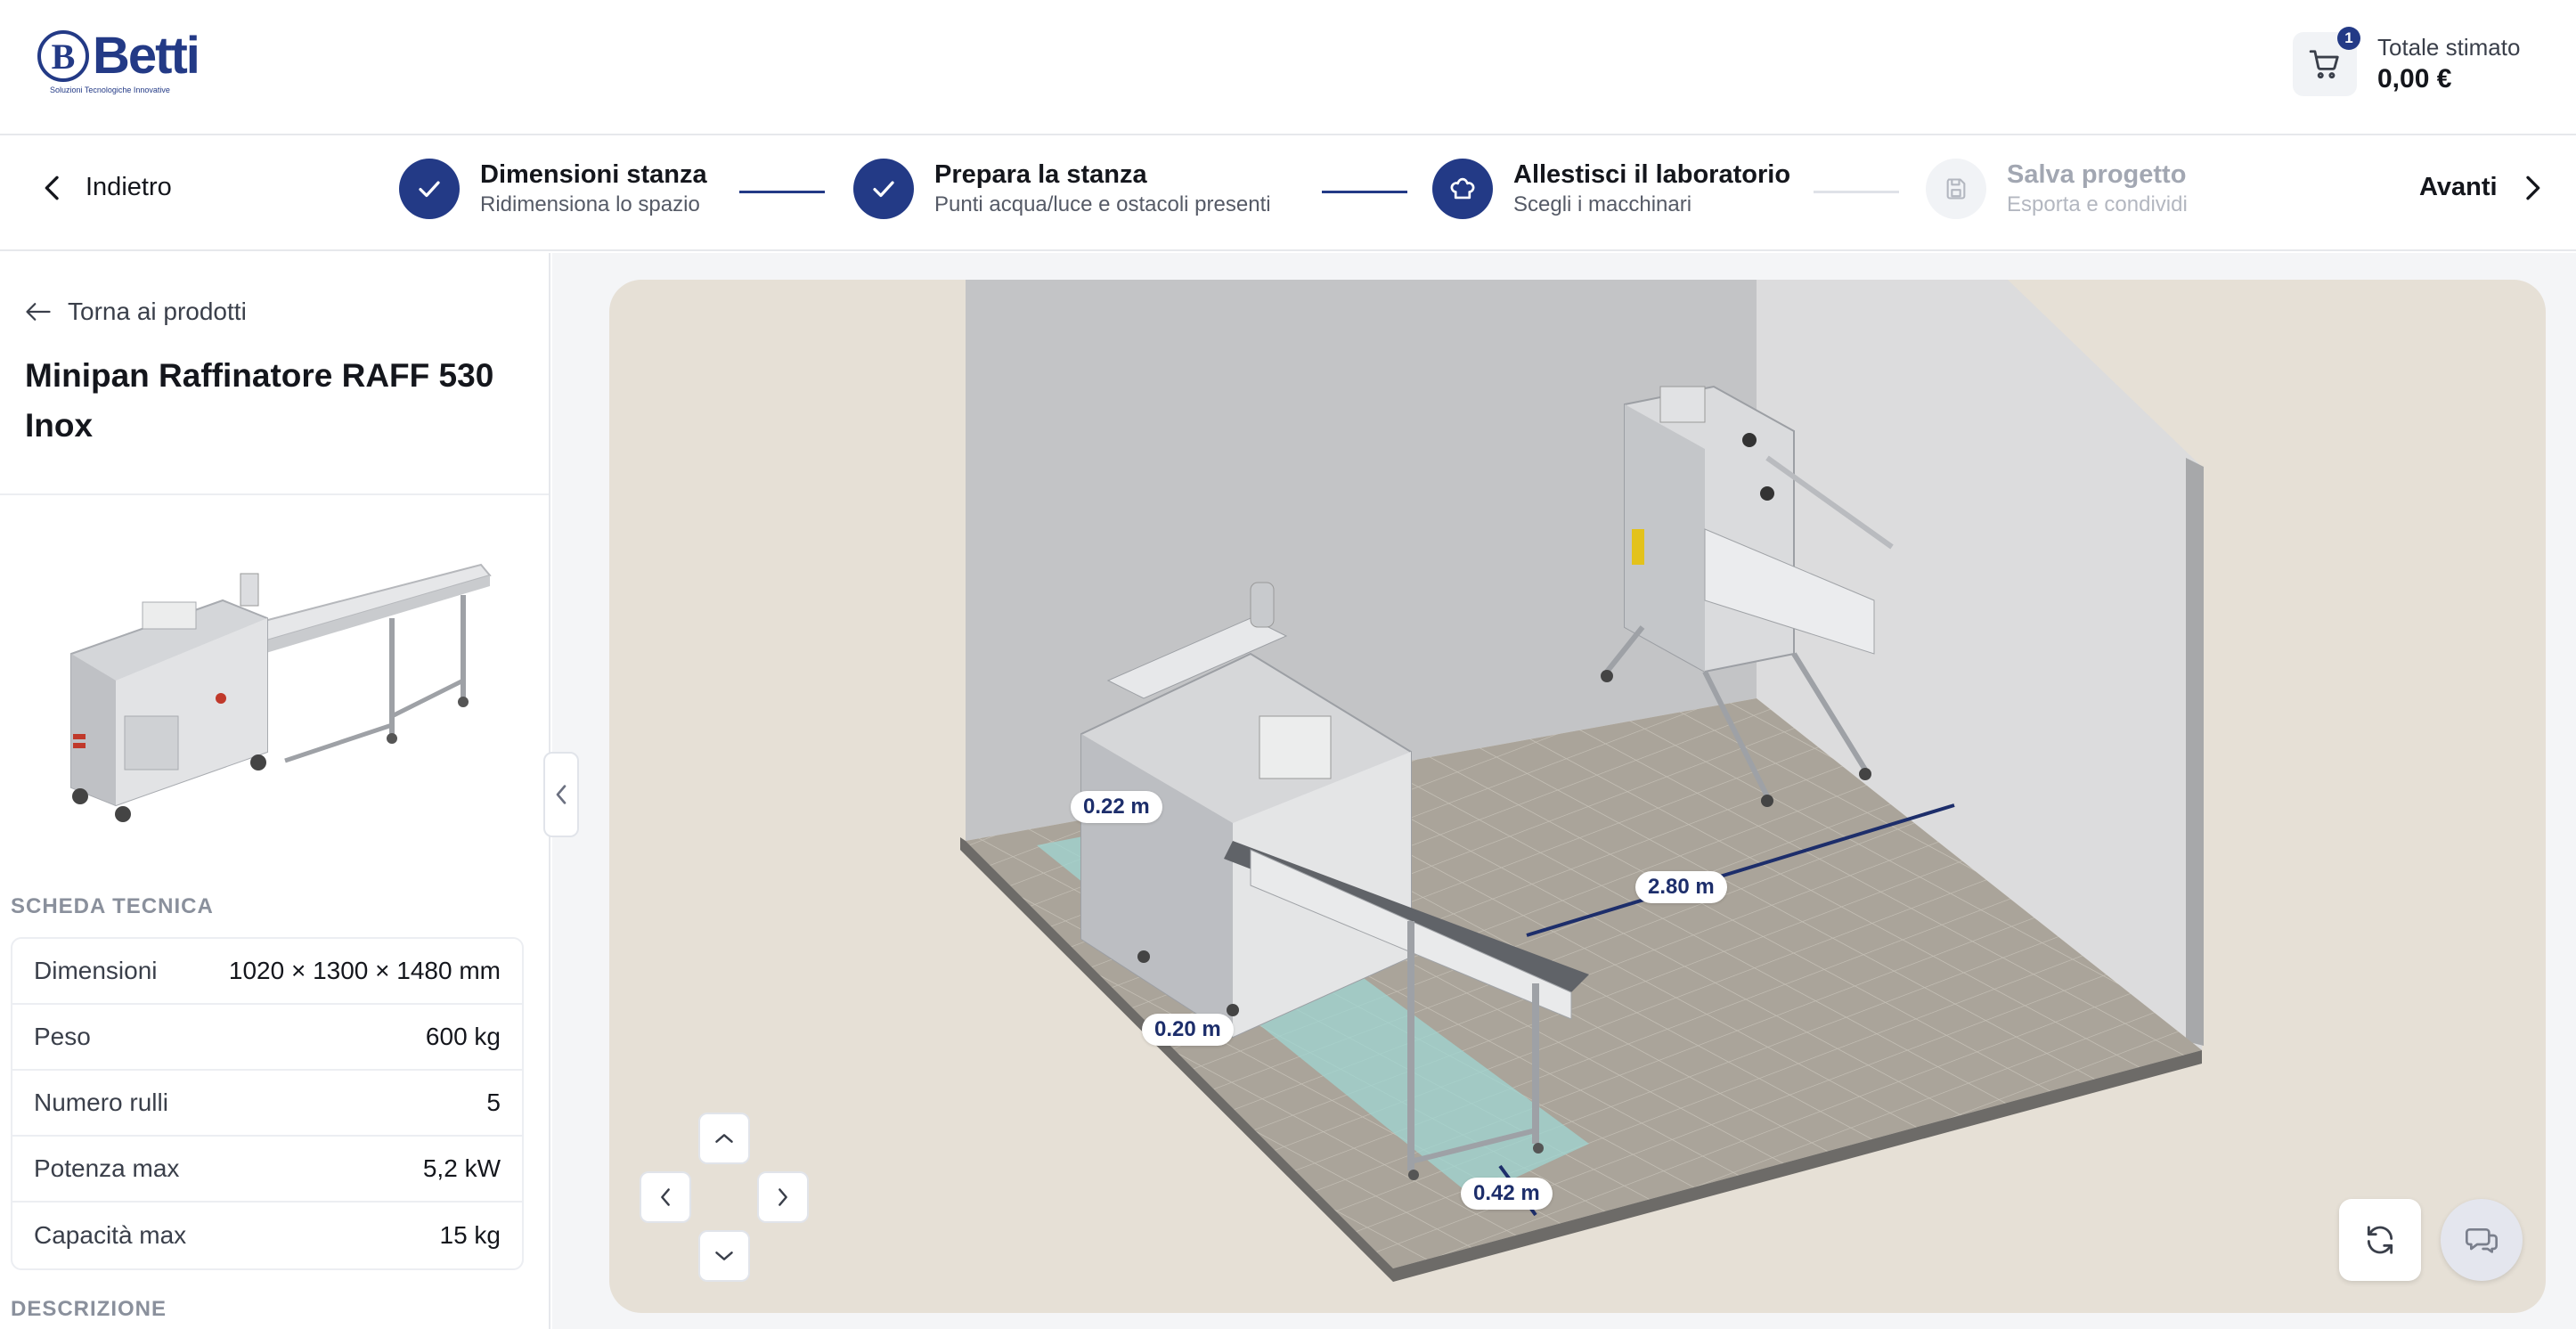 The image size is (2576, 1329). What do you see at coordinates (267, 1038) in the screenshot?
I see `spec-row-weight: Peso 600 kg` at bounding box center [267, 1038].